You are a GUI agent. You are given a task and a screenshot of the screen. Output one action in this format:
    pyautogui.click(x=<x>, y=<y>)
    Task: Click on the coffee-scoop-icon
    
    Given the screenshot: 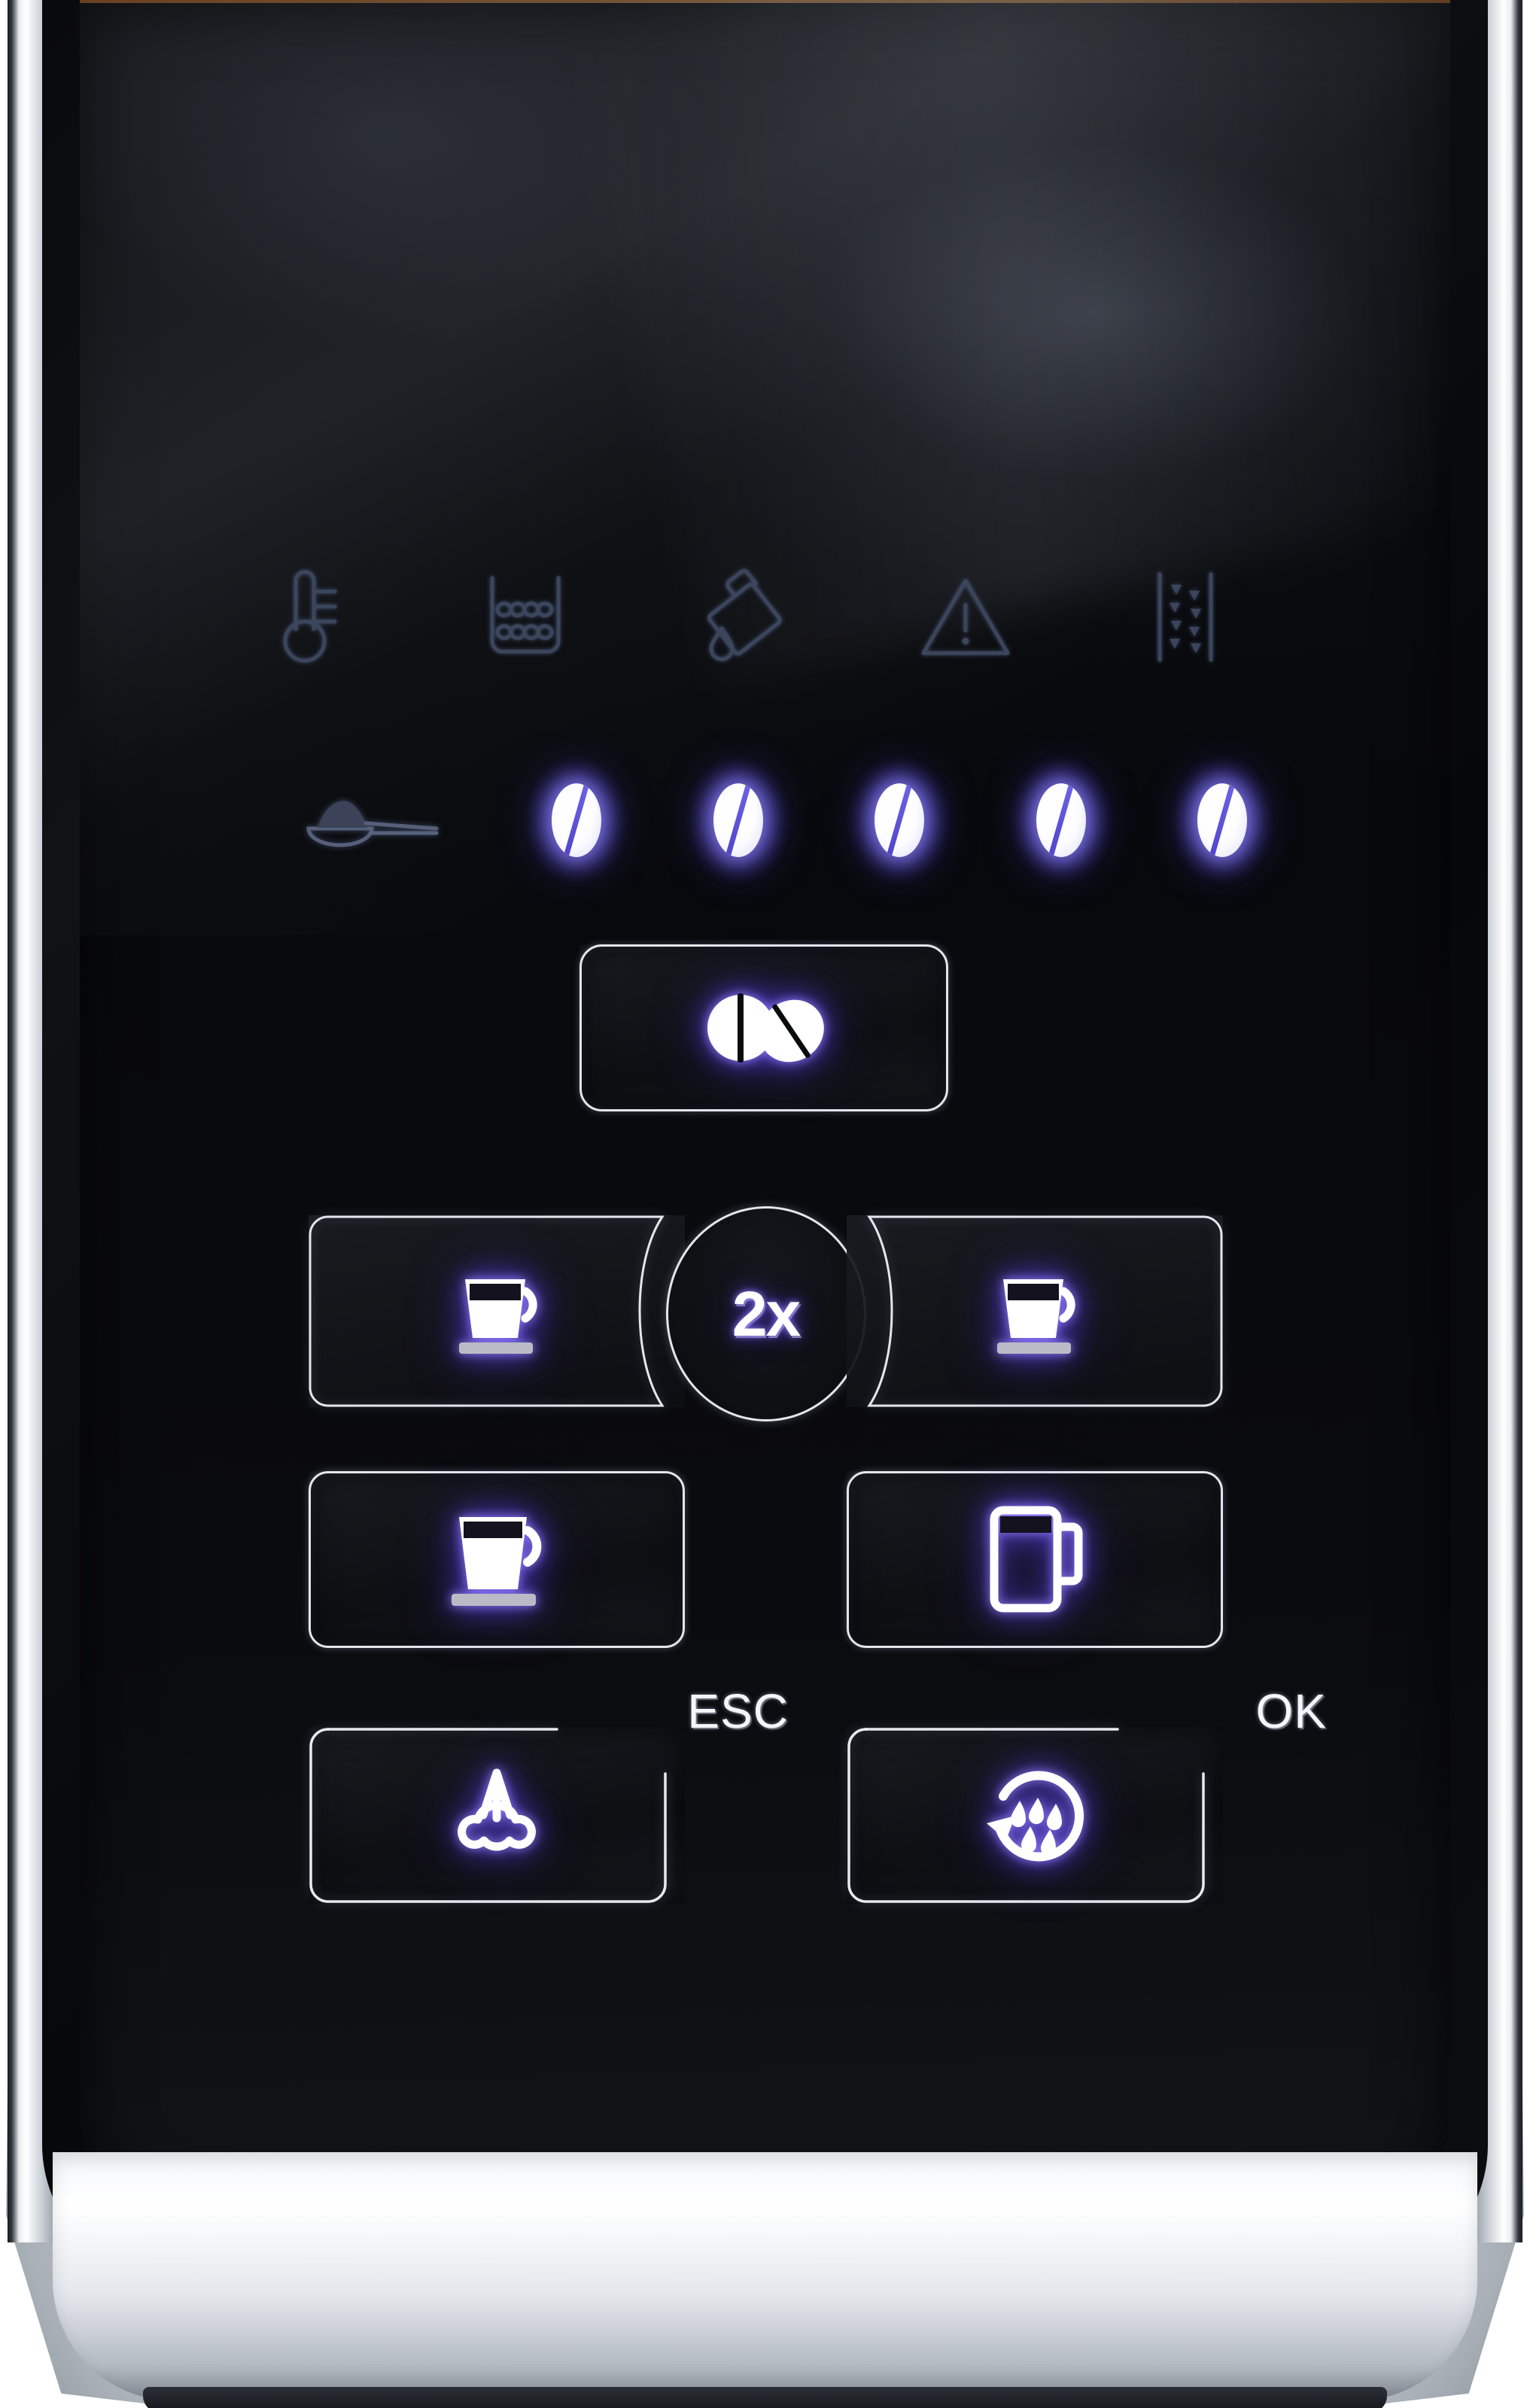 What is the action you would take?
    pyautogui.click(x=372, y=824)
    